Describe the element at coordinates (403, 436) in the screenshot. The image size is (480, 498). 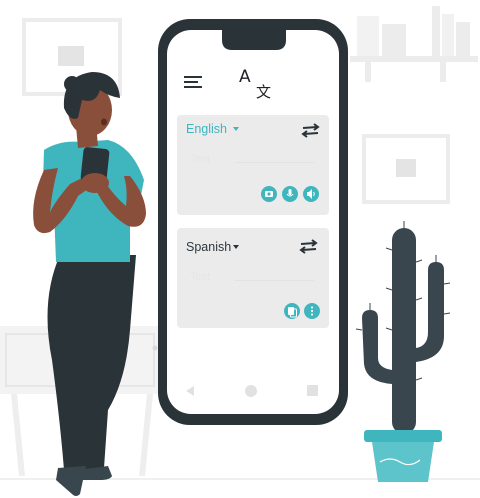
I see `cactus-pot-rim` at that location.